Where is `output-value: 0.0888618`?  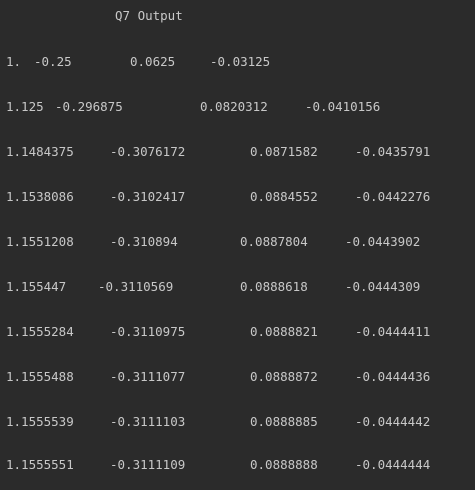
output-value: 0.0888618 is located at coordinates (274, 286).